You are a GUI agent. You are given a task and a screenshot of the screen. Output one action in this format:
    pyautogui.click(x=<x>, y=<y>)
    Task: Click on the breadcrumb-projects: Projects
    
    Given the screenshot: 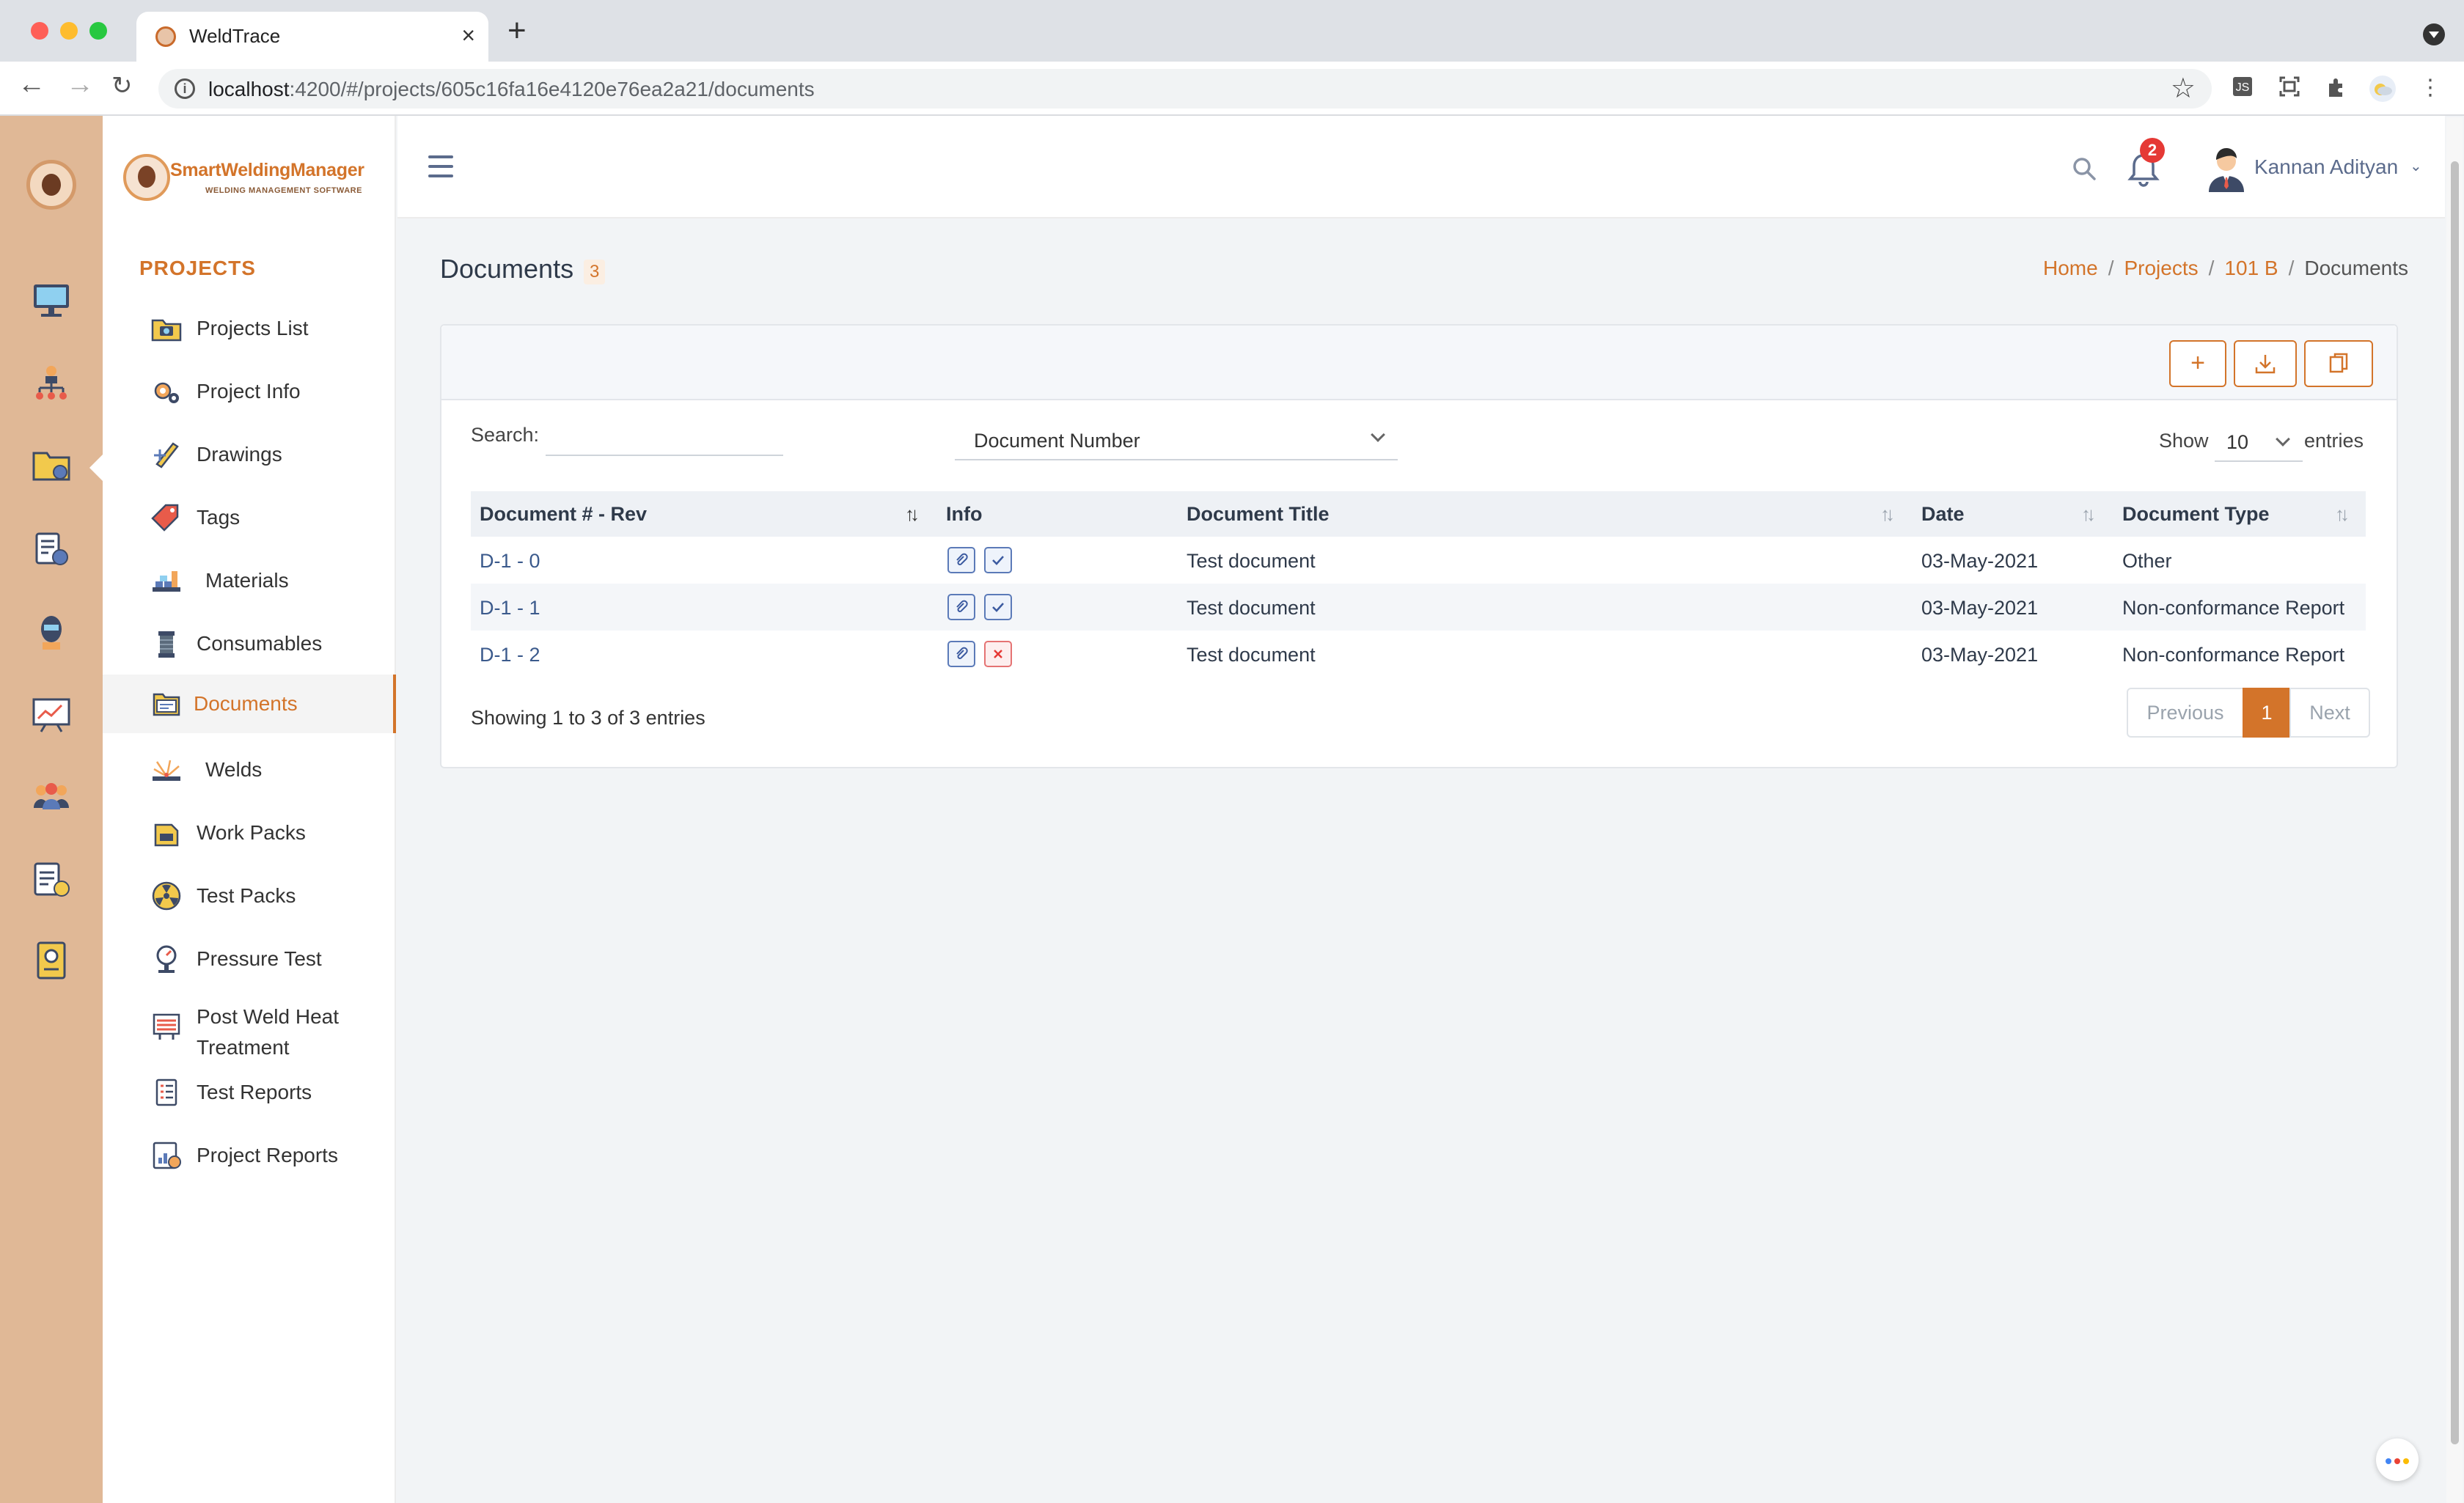 What is the action you would take?
    pyautogui.click(x=2161, y=268)
    